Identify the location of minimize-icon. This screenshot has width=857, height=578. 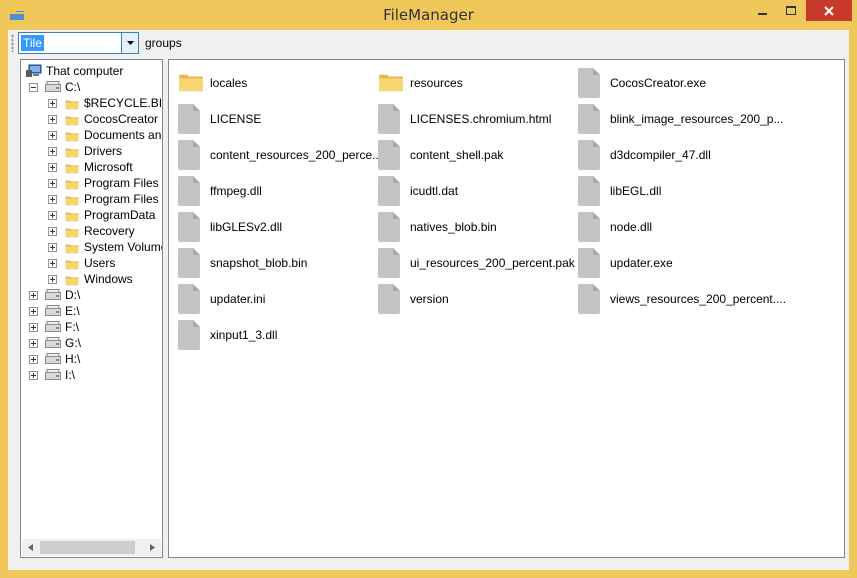
(762, 13).